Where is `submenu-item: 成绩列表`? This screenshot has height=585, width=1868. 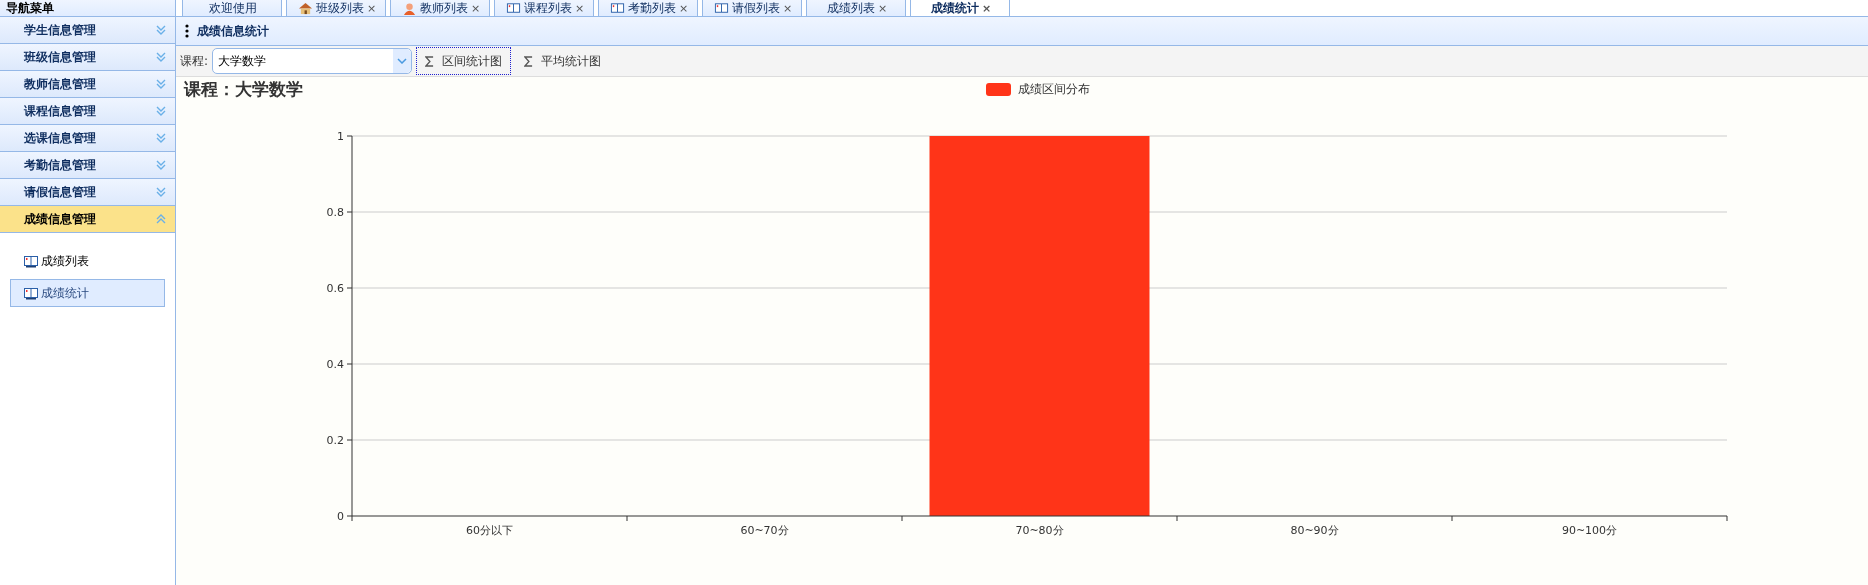 submenu-item: 成绩列表 is located at coordinates (87, 261).